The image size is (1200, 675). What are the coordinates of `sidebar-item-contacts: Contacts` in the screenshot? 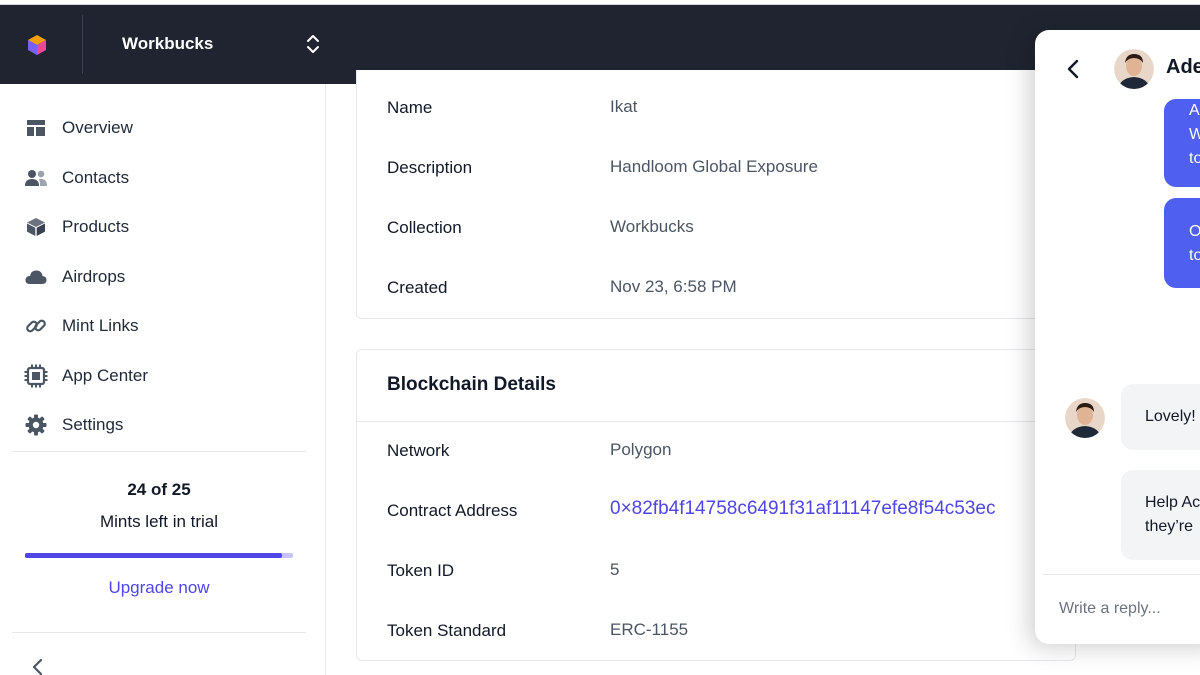 It's located at (164, 178).